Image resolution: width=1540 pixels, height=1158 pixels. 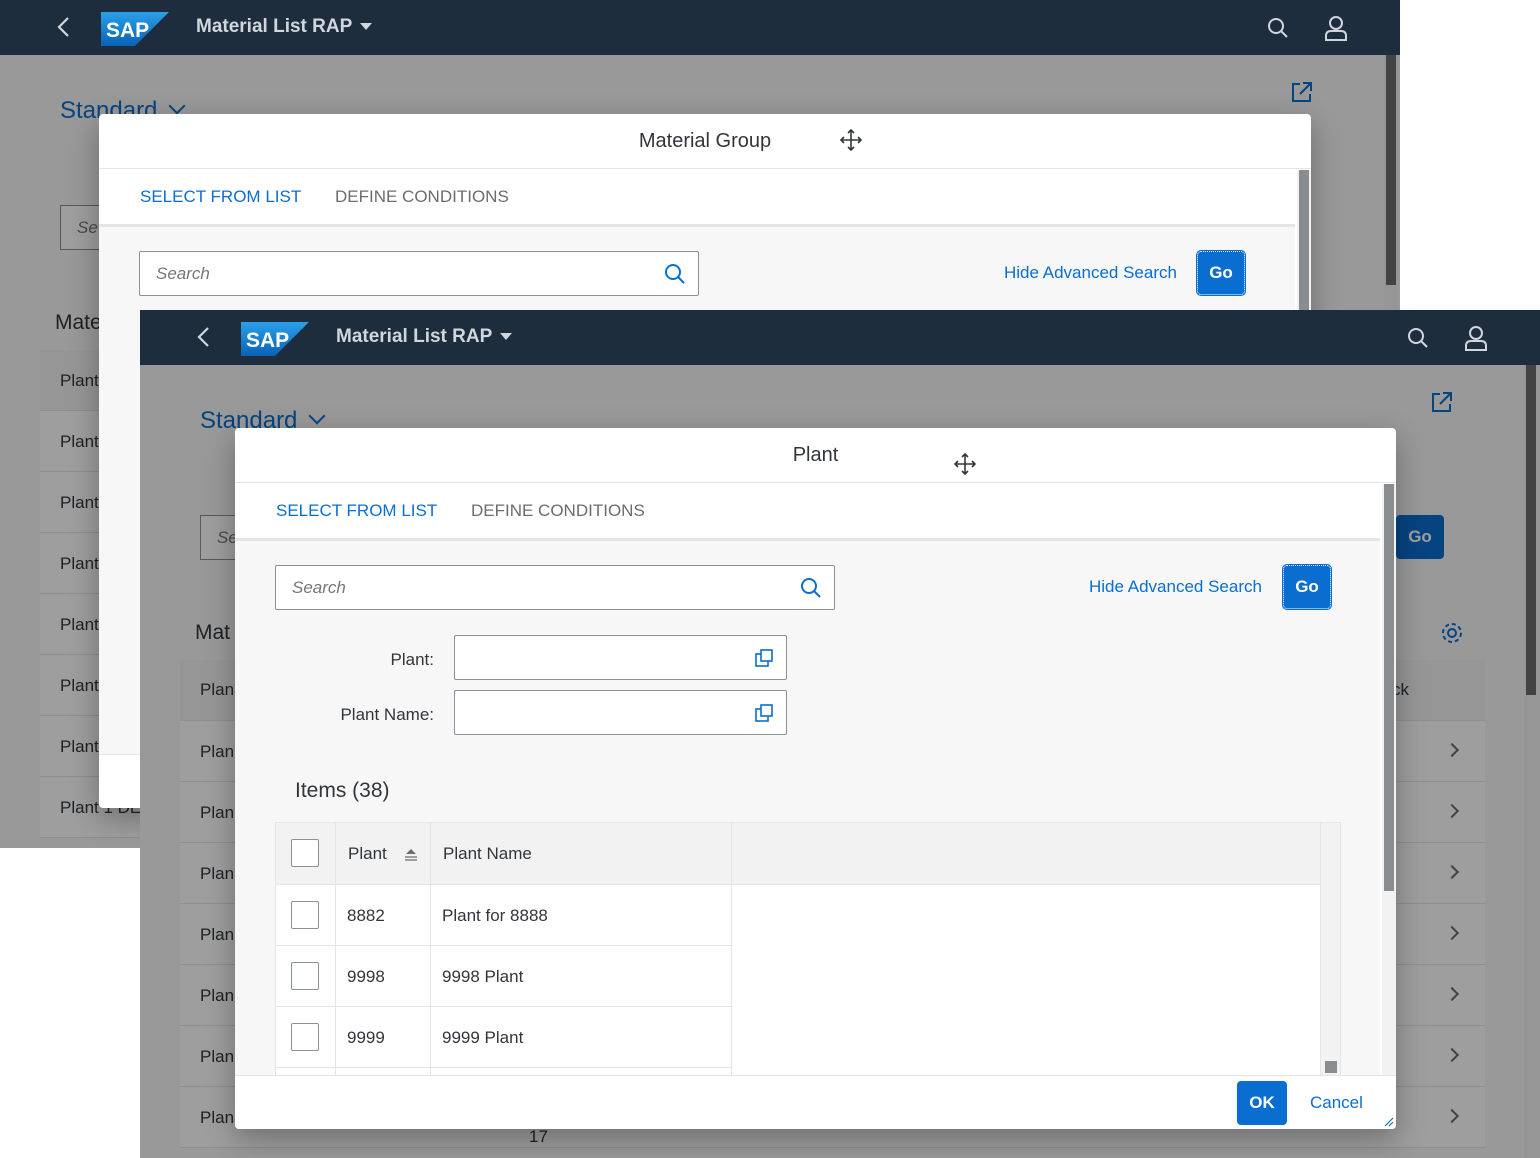 I want to click on table-cell-plant-name: 9998 Plant, so click(x=581, y=976).